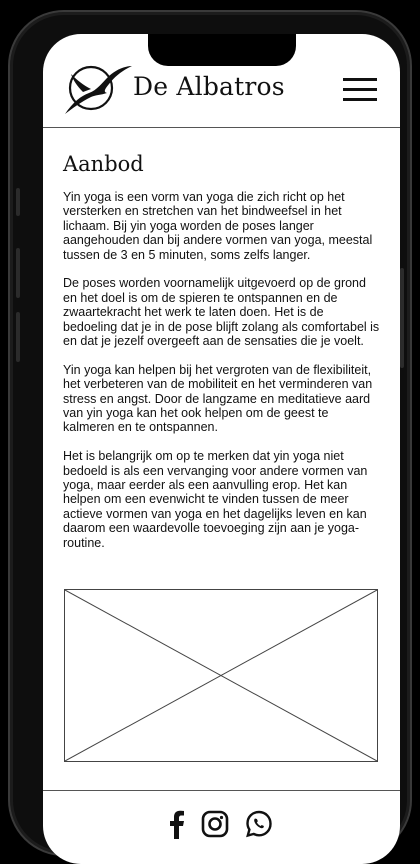 This screenshot has height=864, width=420. I want to click on volume-down-button, so click(18, 337).